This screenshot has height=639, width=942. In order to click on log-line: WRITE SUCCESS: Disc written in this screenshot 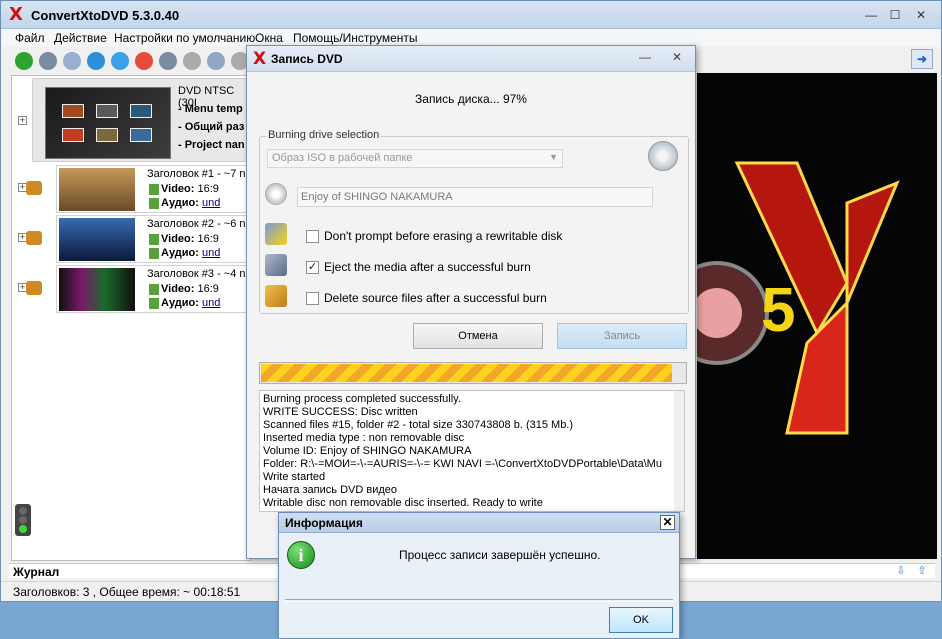, I will do `click(340, 412)`.